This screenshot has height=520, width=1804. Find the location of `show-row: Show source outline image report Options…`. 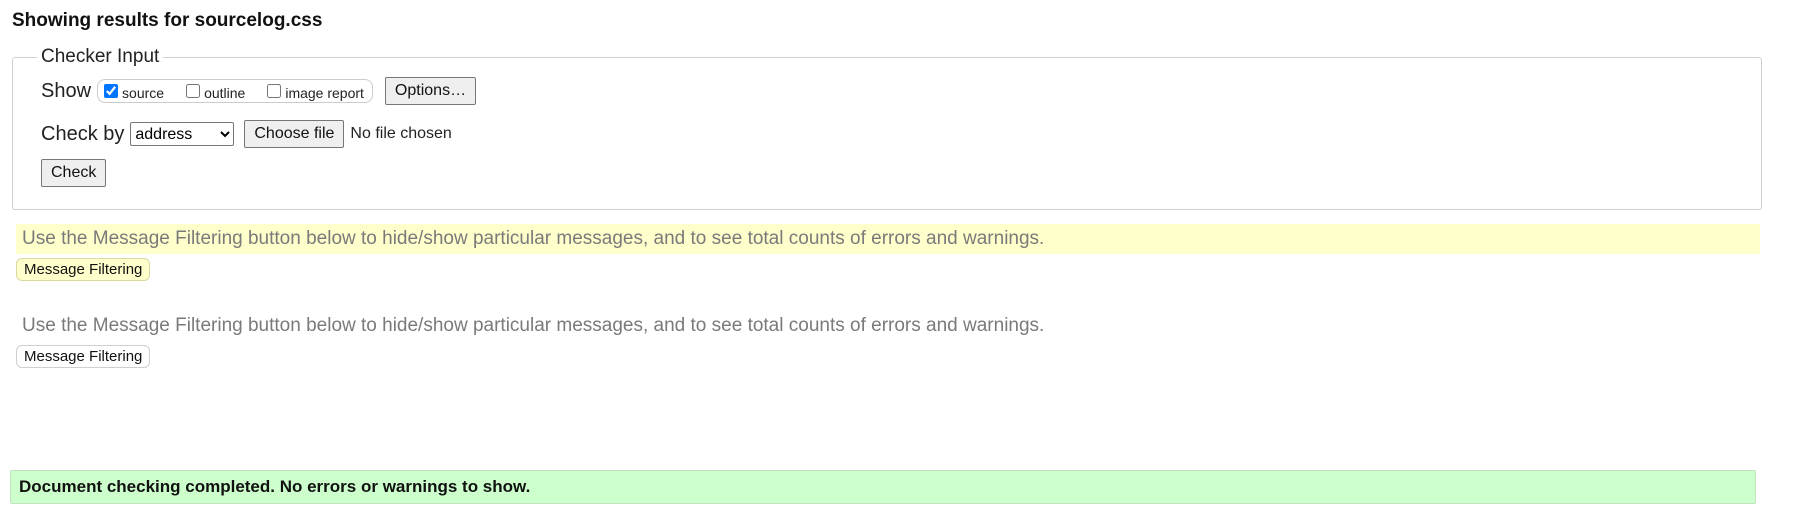

show-row: Show source outline image report Options… is located at coordinates (901, 91).